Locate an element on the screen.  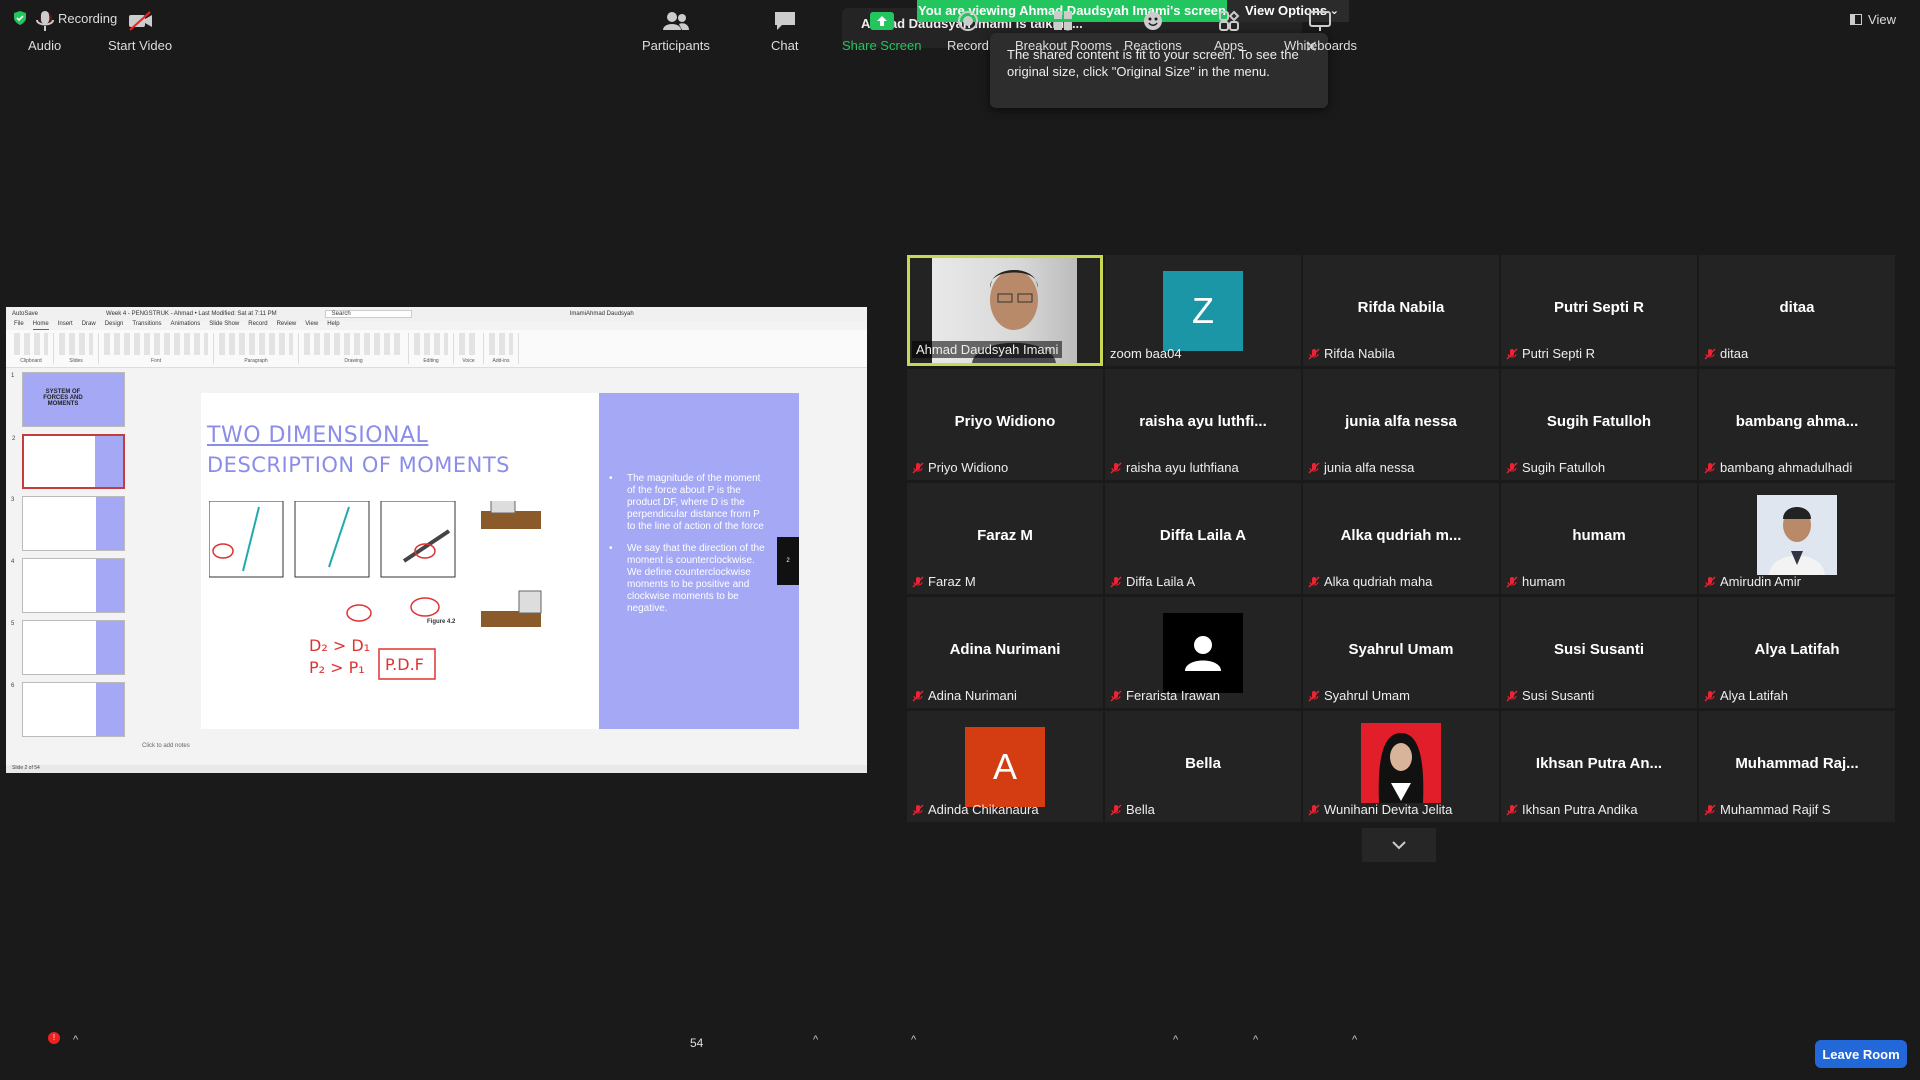
leave-room-button: Leave Room is located at coordinates (1861, 1054).